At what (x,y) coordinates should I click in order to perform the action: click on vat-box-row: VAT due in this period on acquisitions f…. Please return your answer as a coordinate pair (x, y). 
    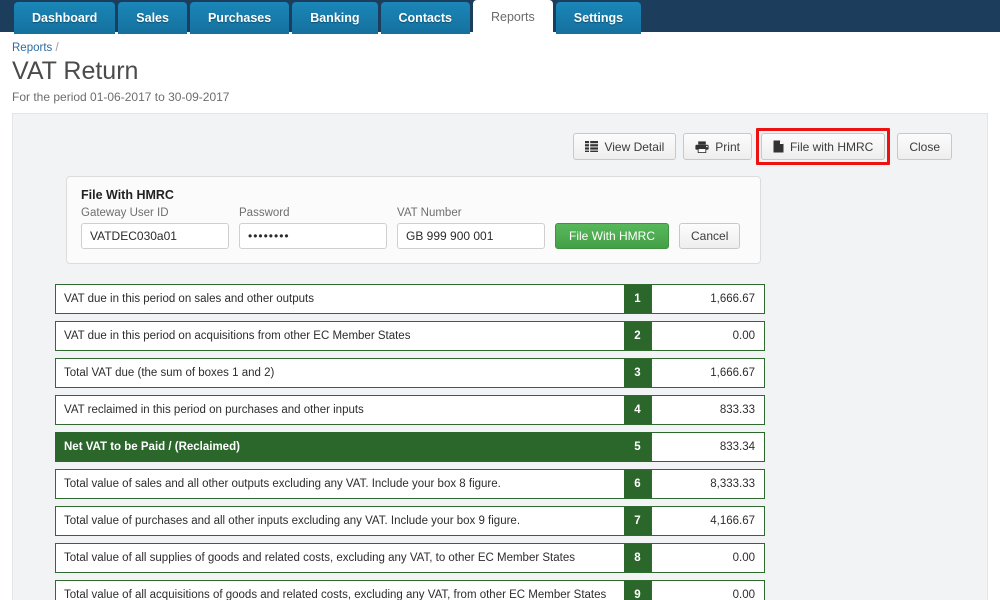
    Looking at the image, I should click on (410, 335).